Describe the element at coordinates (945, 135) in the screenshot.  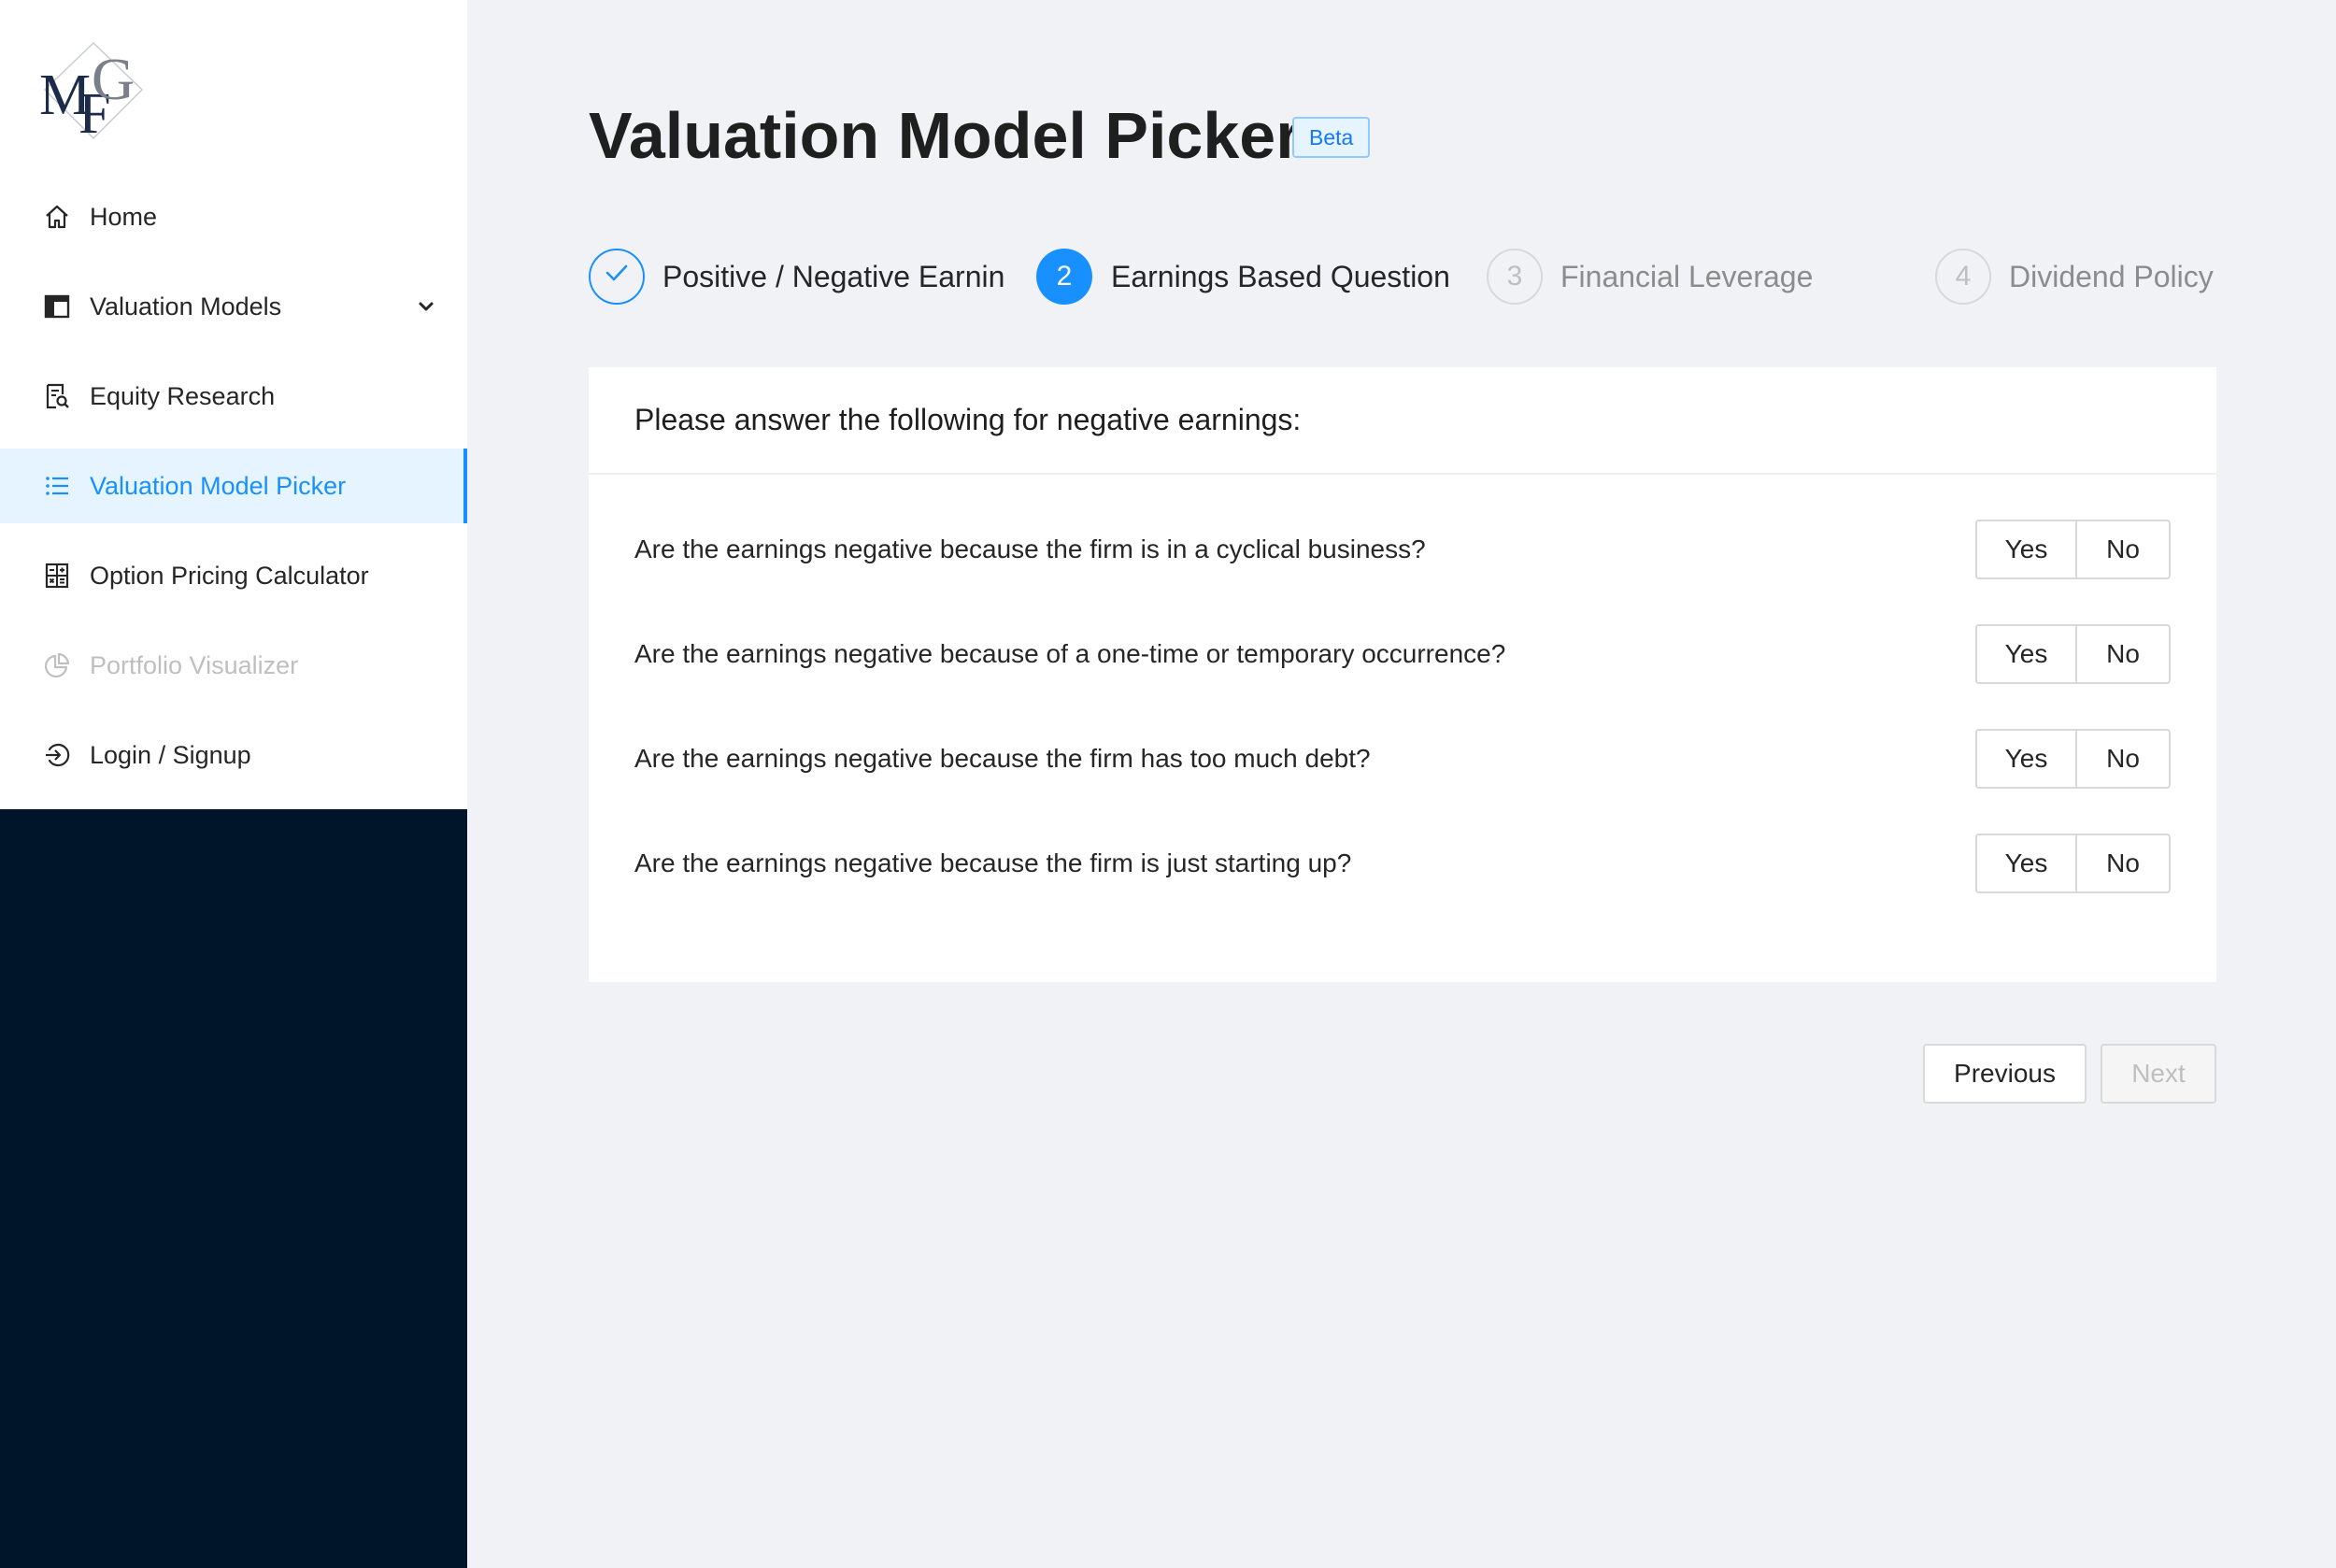
I see `page-title: Valuation Model Picker` at that location.